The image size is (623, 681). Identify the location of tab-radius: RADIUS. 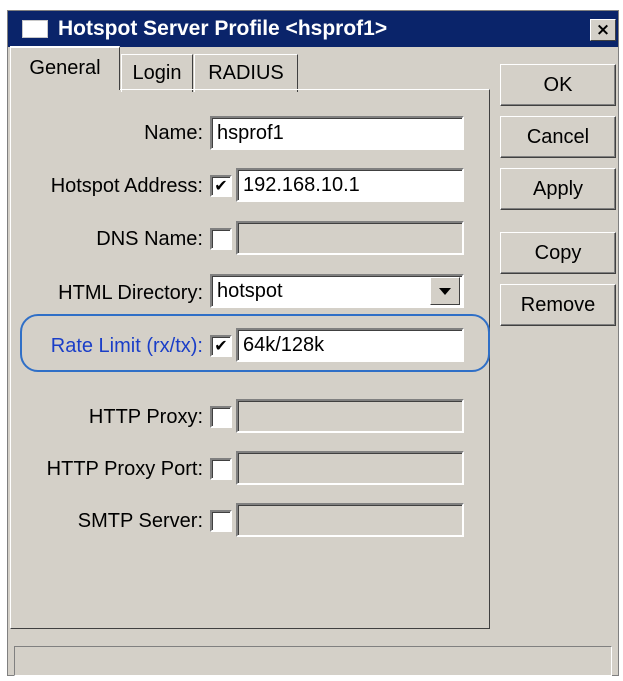
(246, 73).